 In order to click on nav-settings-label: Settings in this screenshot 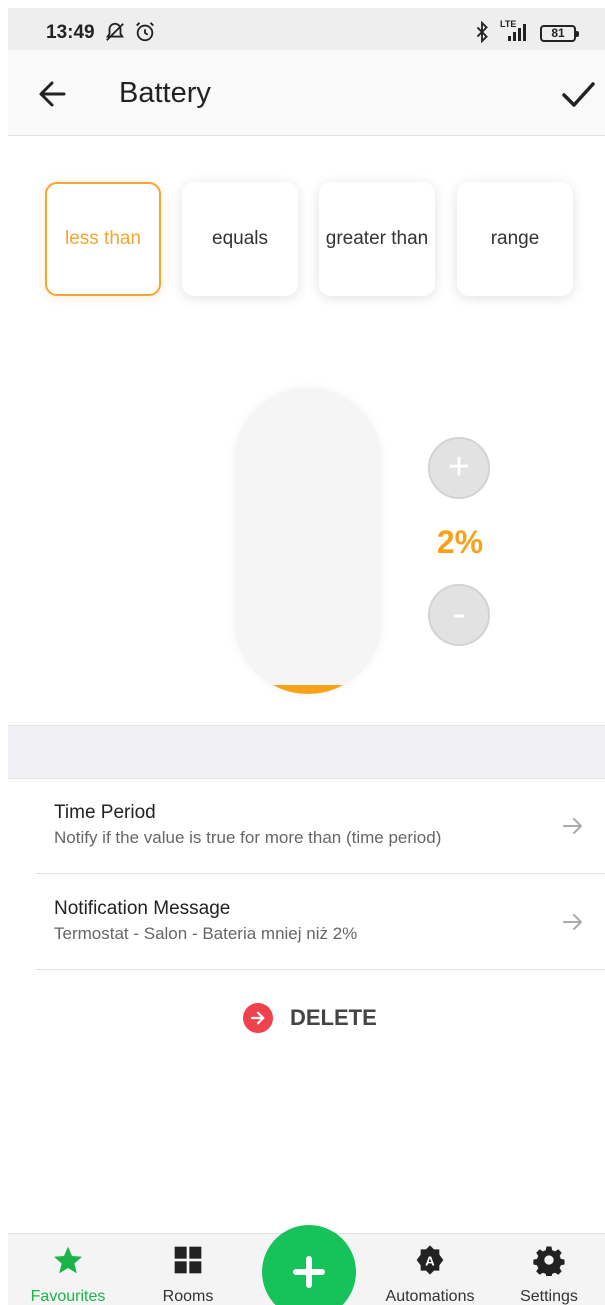, I will do `click(549, 1296)`.